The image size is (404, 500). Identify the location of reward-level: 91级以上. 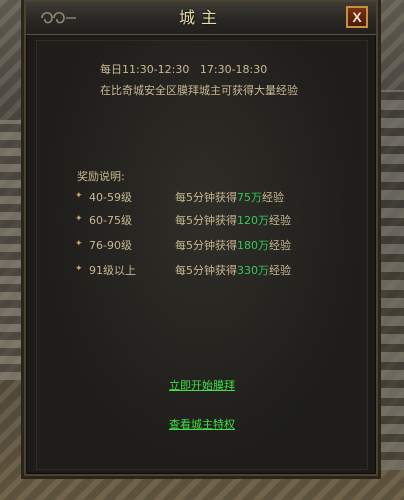
(112, 270).